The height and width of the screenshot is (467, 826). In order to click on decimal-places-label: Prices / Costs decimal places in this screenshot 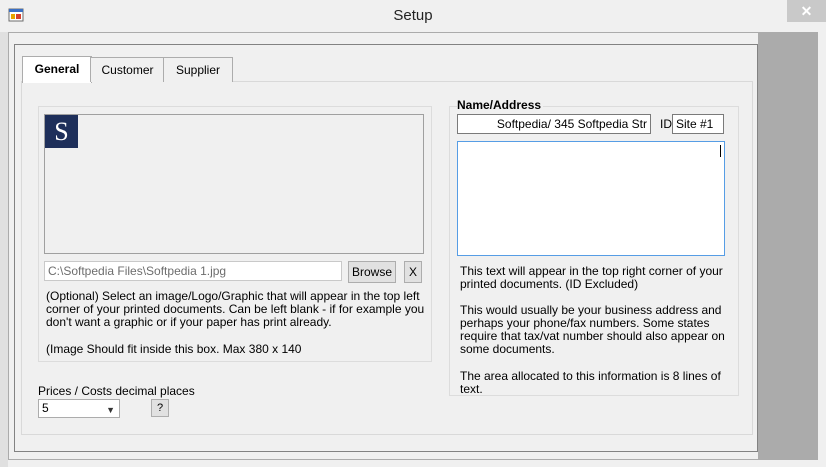, I will do `click(116, 391)`.